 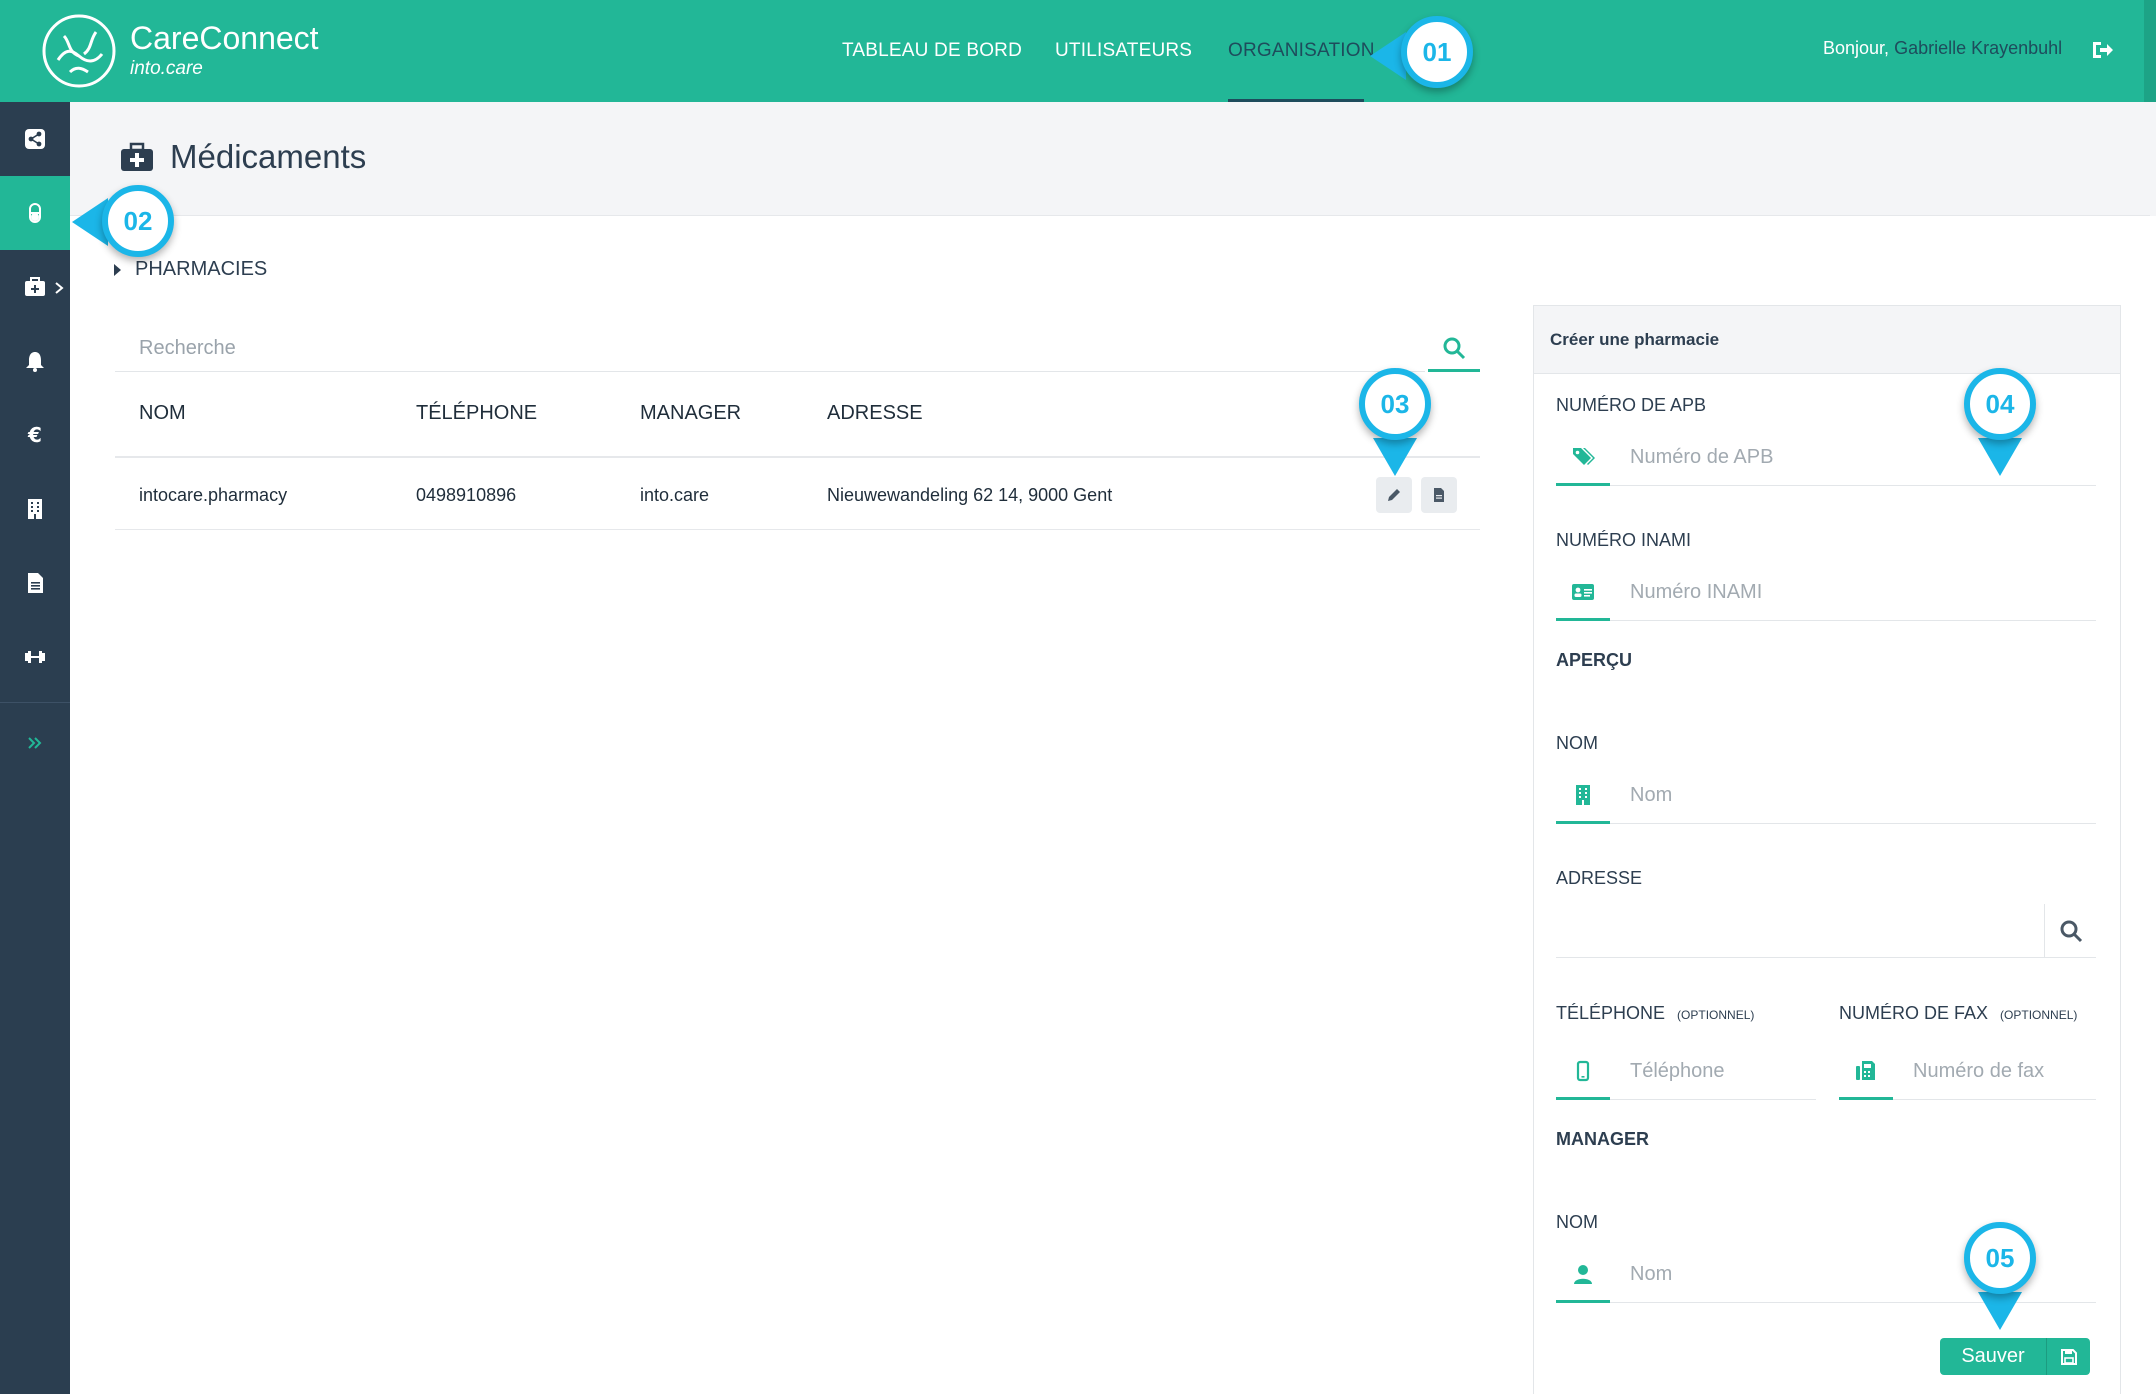 I want to click on apb-field-icon, so click(x=1583, y=458).